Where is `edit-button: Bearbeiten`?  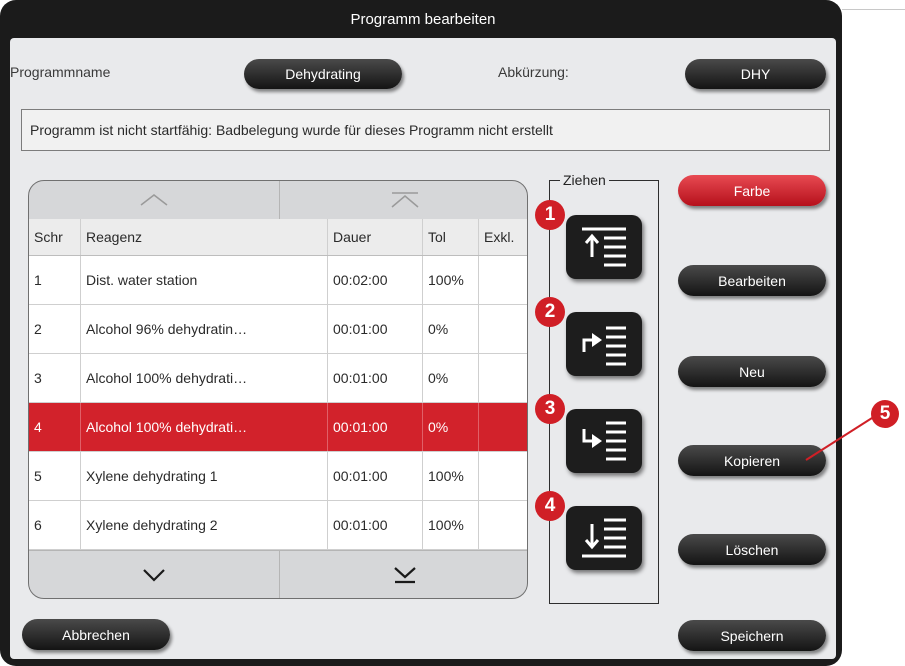 edit-button: Bearbeiten is located at coordinates (752, 280).